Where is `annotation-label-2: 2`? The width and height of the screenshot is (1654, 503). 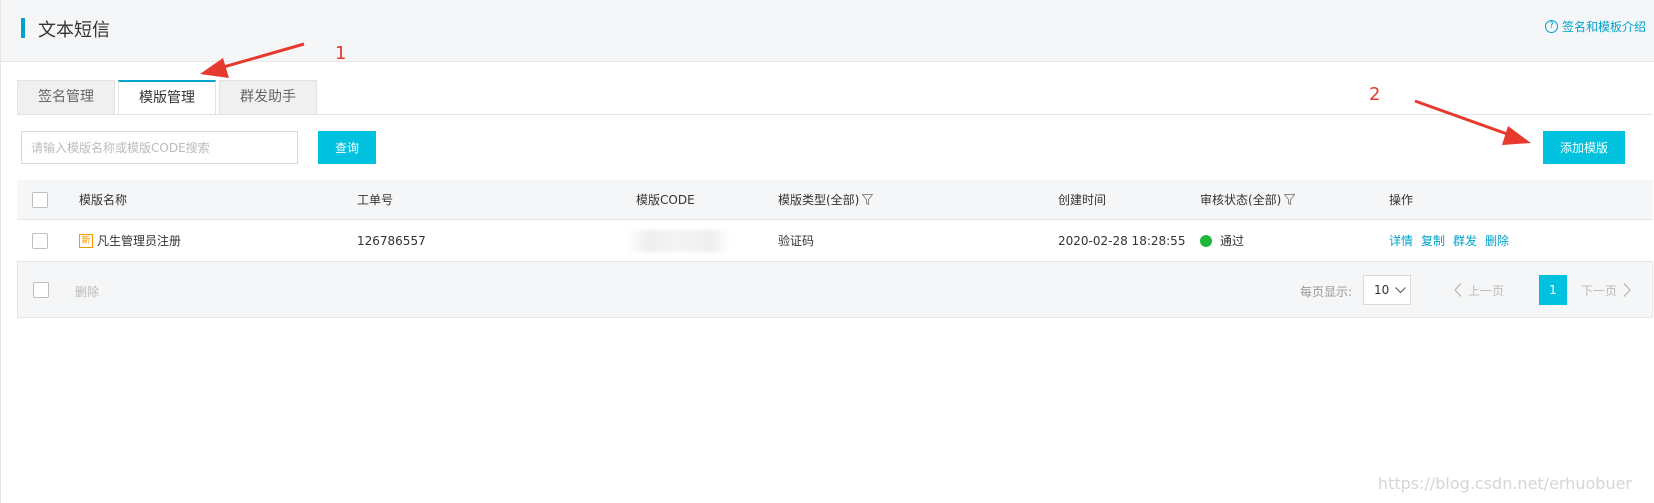
annotation-label-2: 2 is located at coordinates (1375, 94).